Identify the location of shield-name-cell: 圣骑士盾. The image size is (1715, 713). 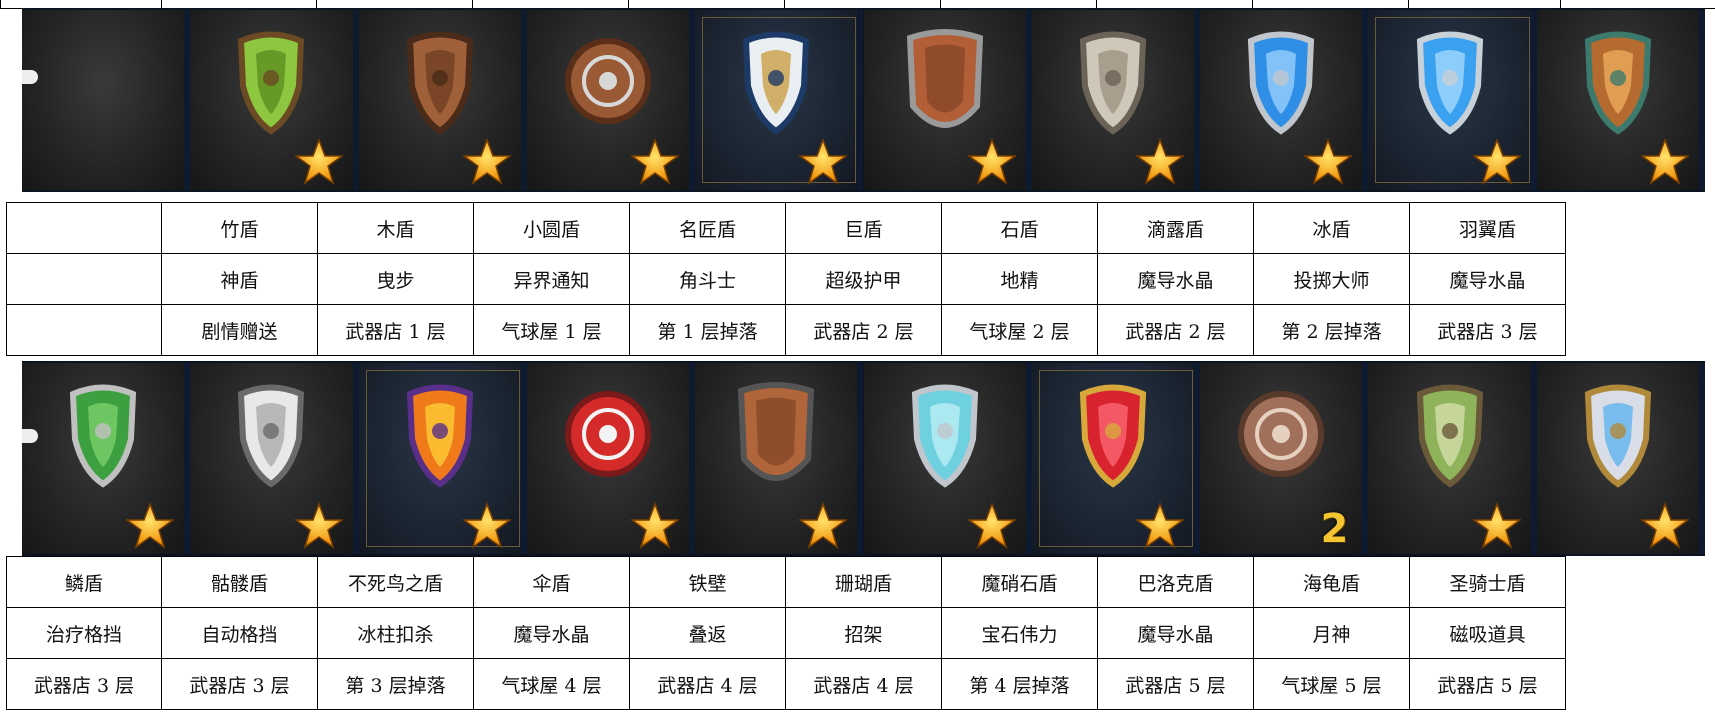
(1487, 582).